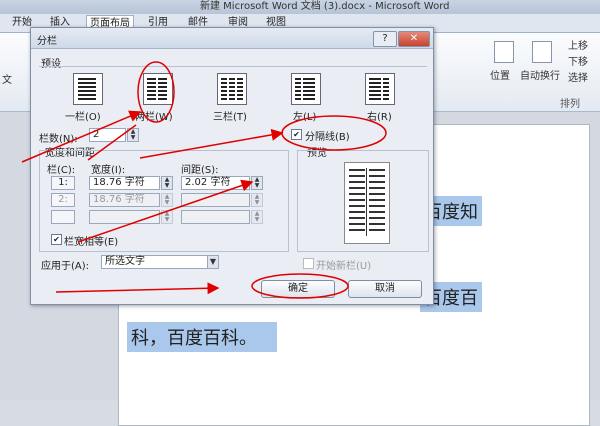 The width and height of the screenshot is (600, 426). I want to click on num-cols-label: 栏数(N):, so click(58, 139).